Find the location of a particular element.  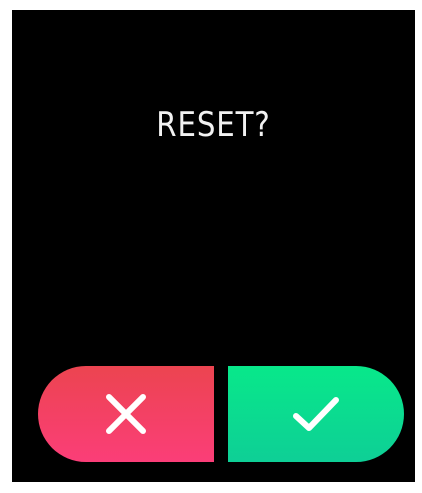

close-icon is located at coordinates (126, 414).